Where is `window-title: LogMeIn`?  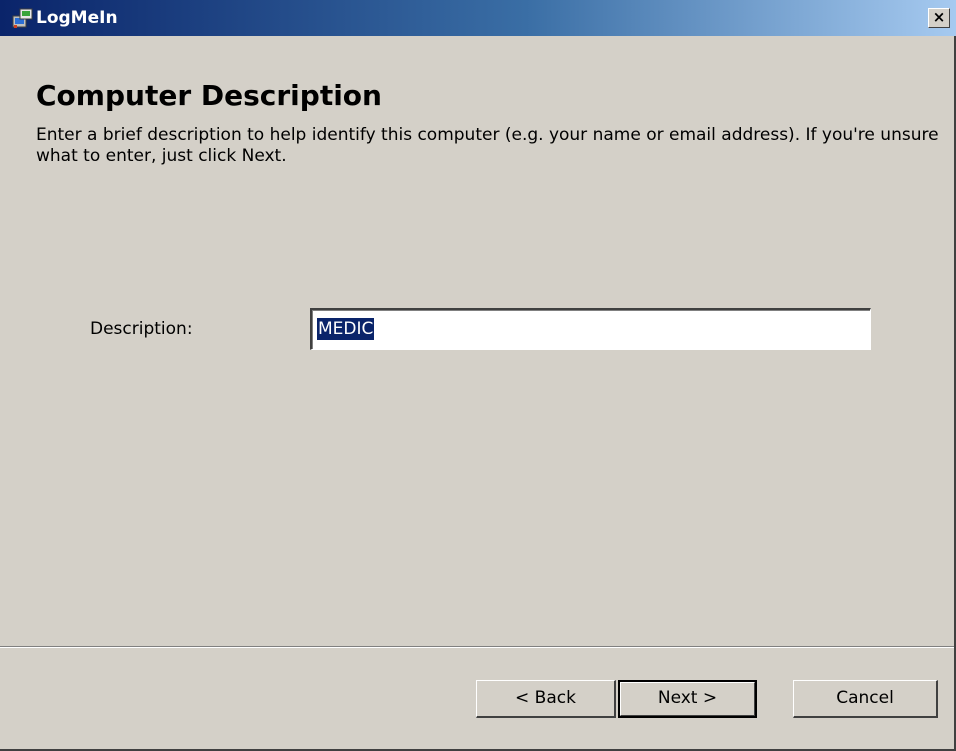
window-title: LogMeIn is located at coordinates (77, 18).